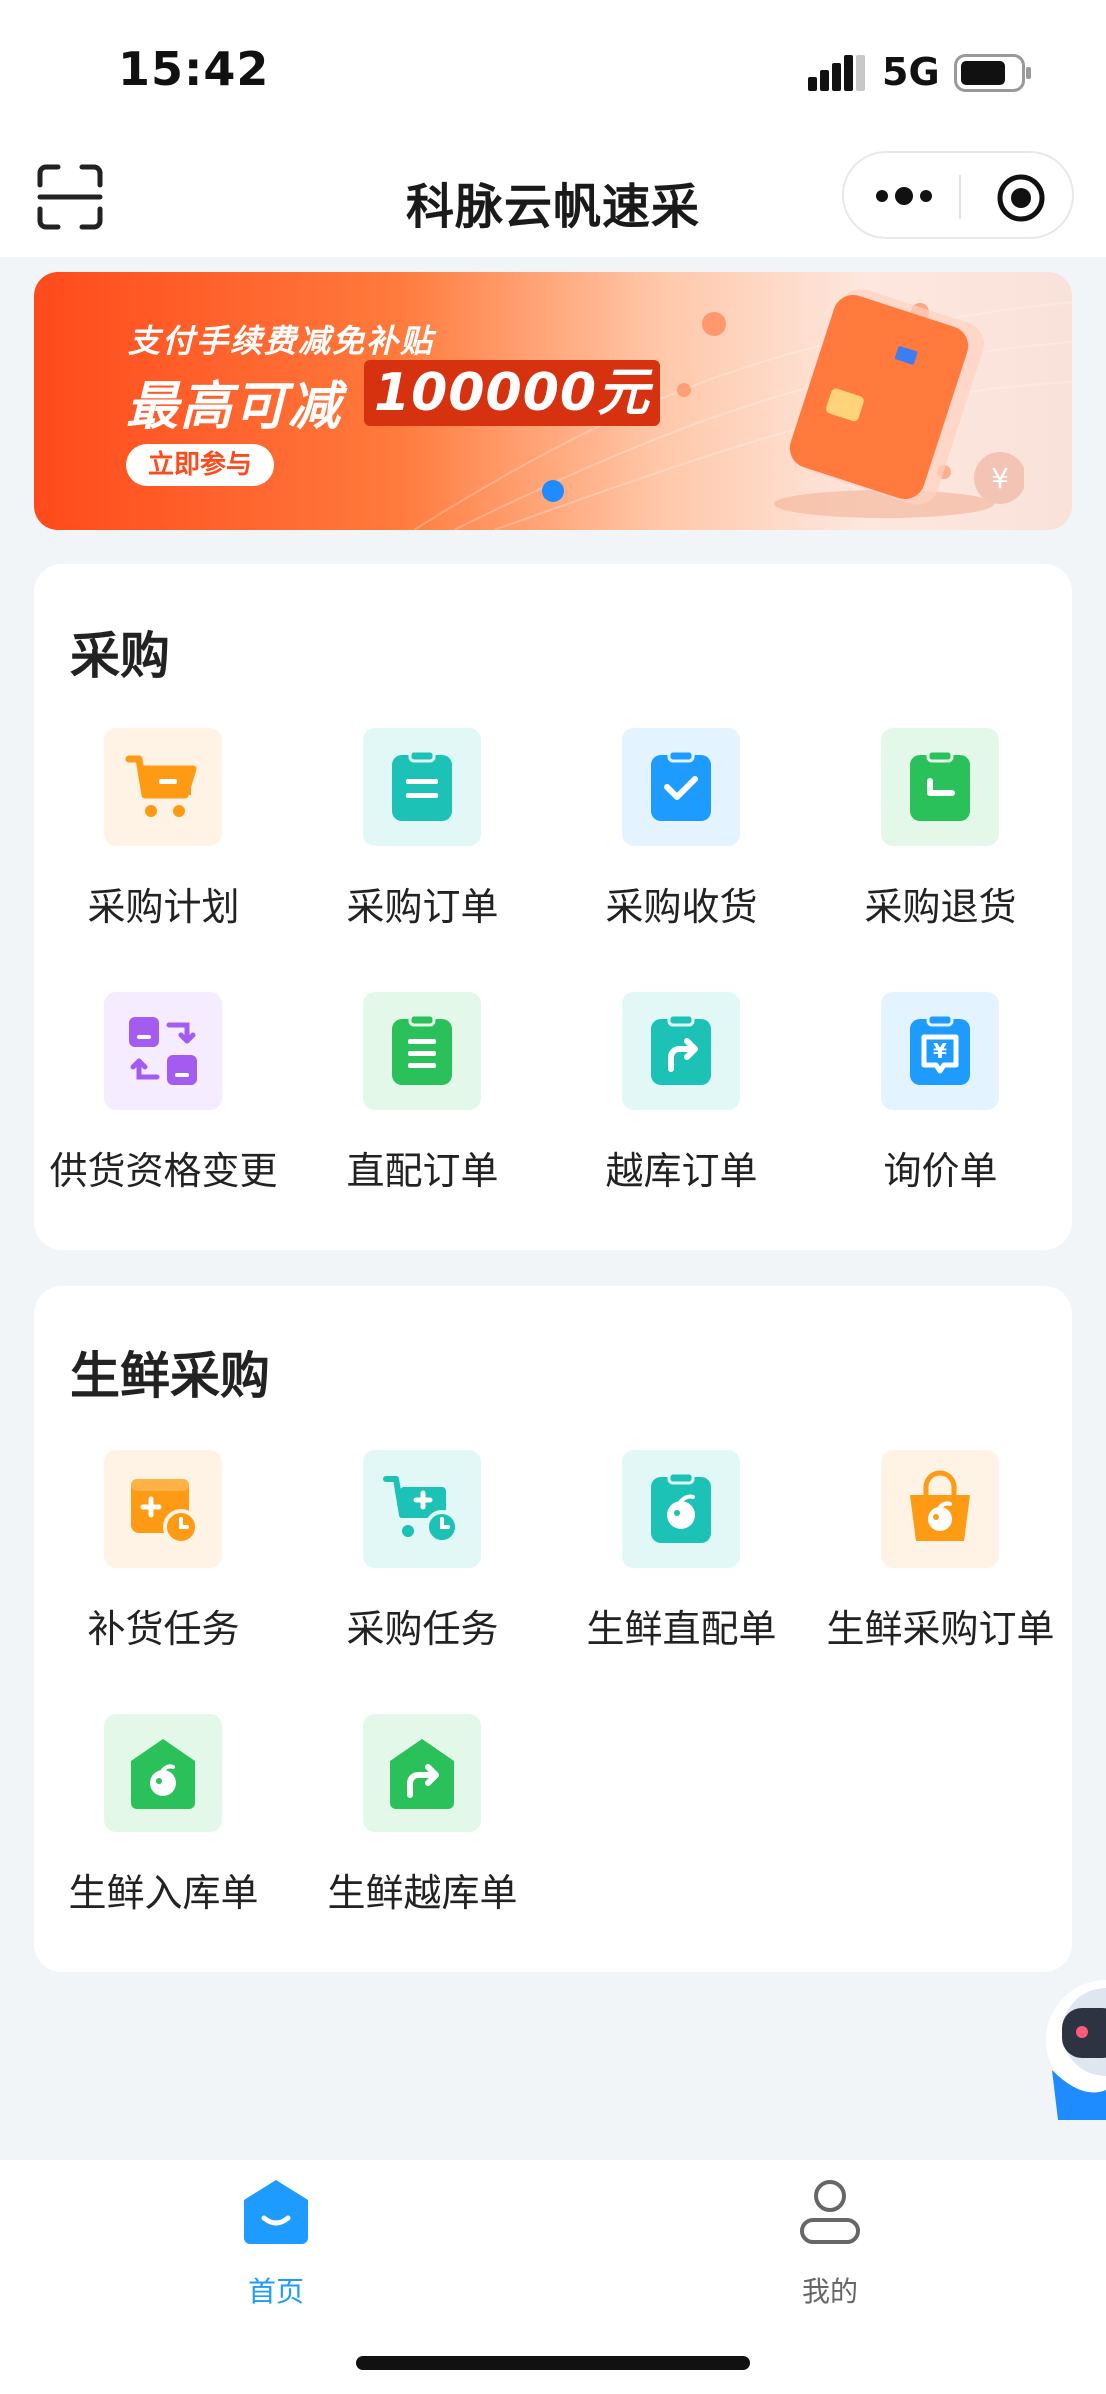 This screenshot has width=1106, height=2394. Describe the element at coordinates (194, 69) in the screenshot. I see `status-time: 15:42` at that location.